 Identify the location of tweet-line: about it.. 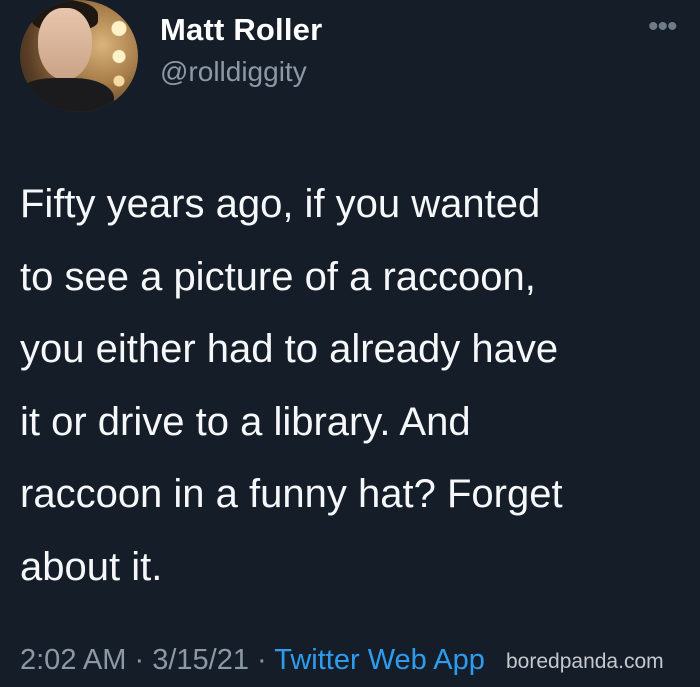
(91, 566).